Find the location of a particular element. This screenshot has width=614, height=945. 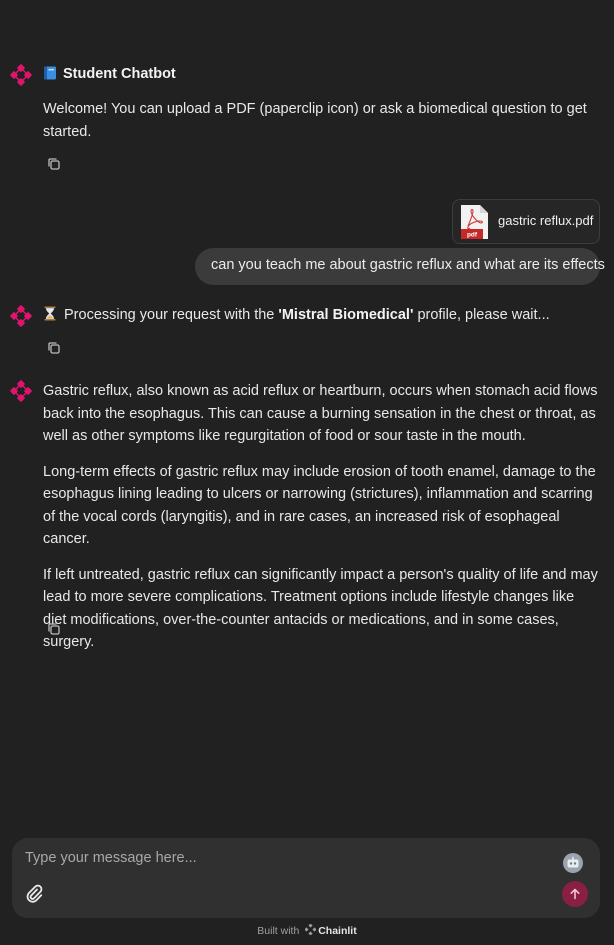

paperclip-icon is located at coordinates (34, 894).